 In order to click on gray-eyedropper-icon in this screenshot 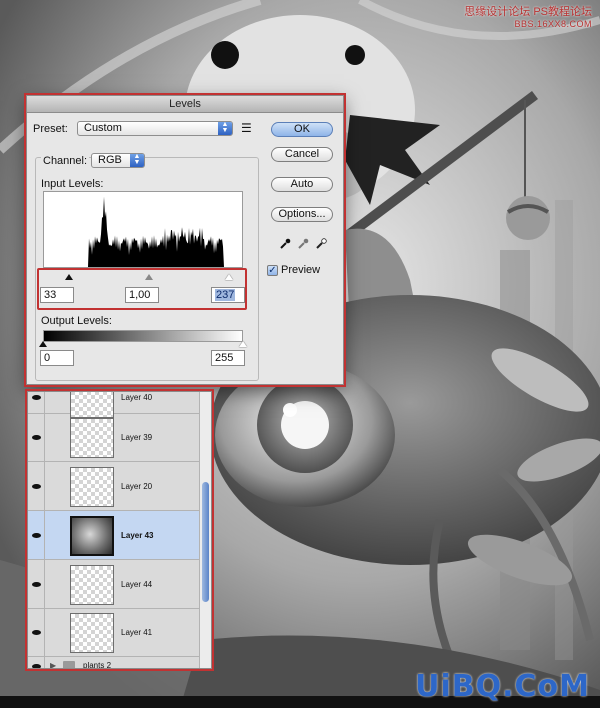, I will do `click(303, 244)`.